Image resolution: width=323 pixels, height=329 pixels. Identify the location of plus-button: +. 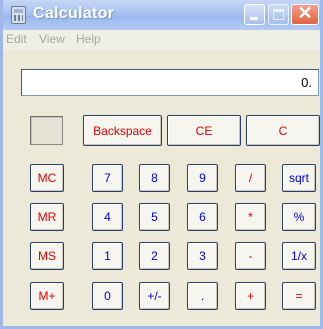
(250, 296).